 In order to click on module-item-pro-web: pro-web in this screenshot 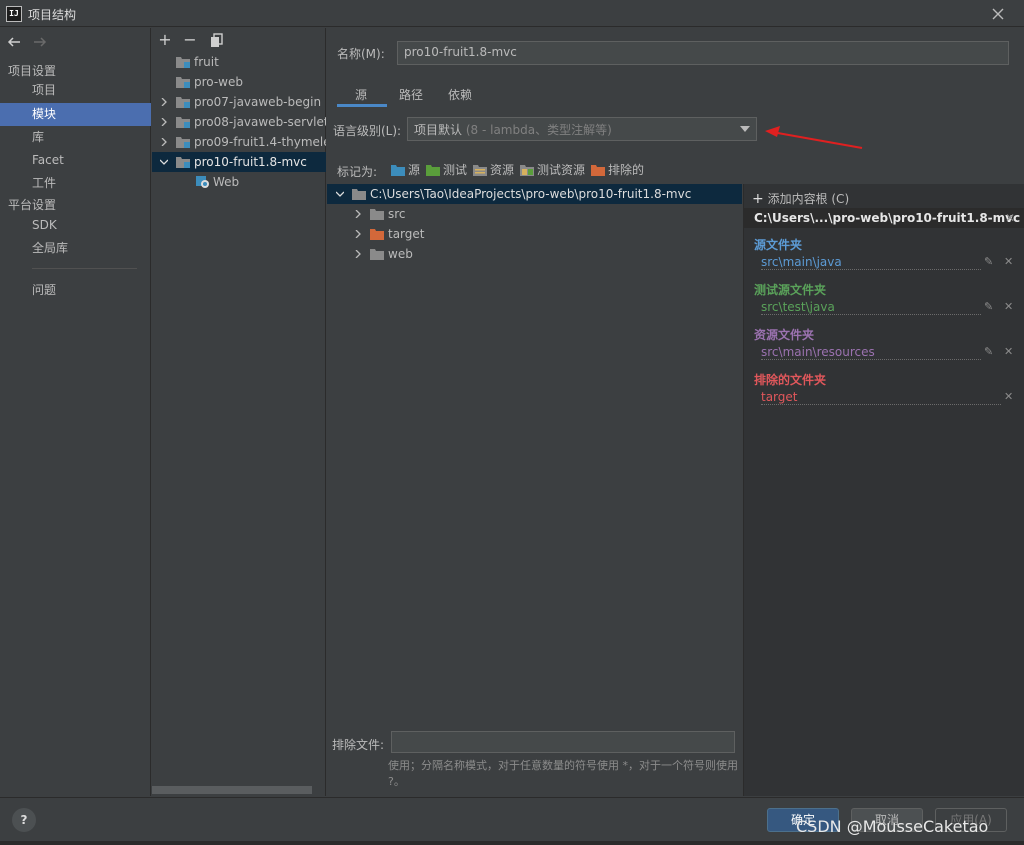, I will do `click(239, 82)`.